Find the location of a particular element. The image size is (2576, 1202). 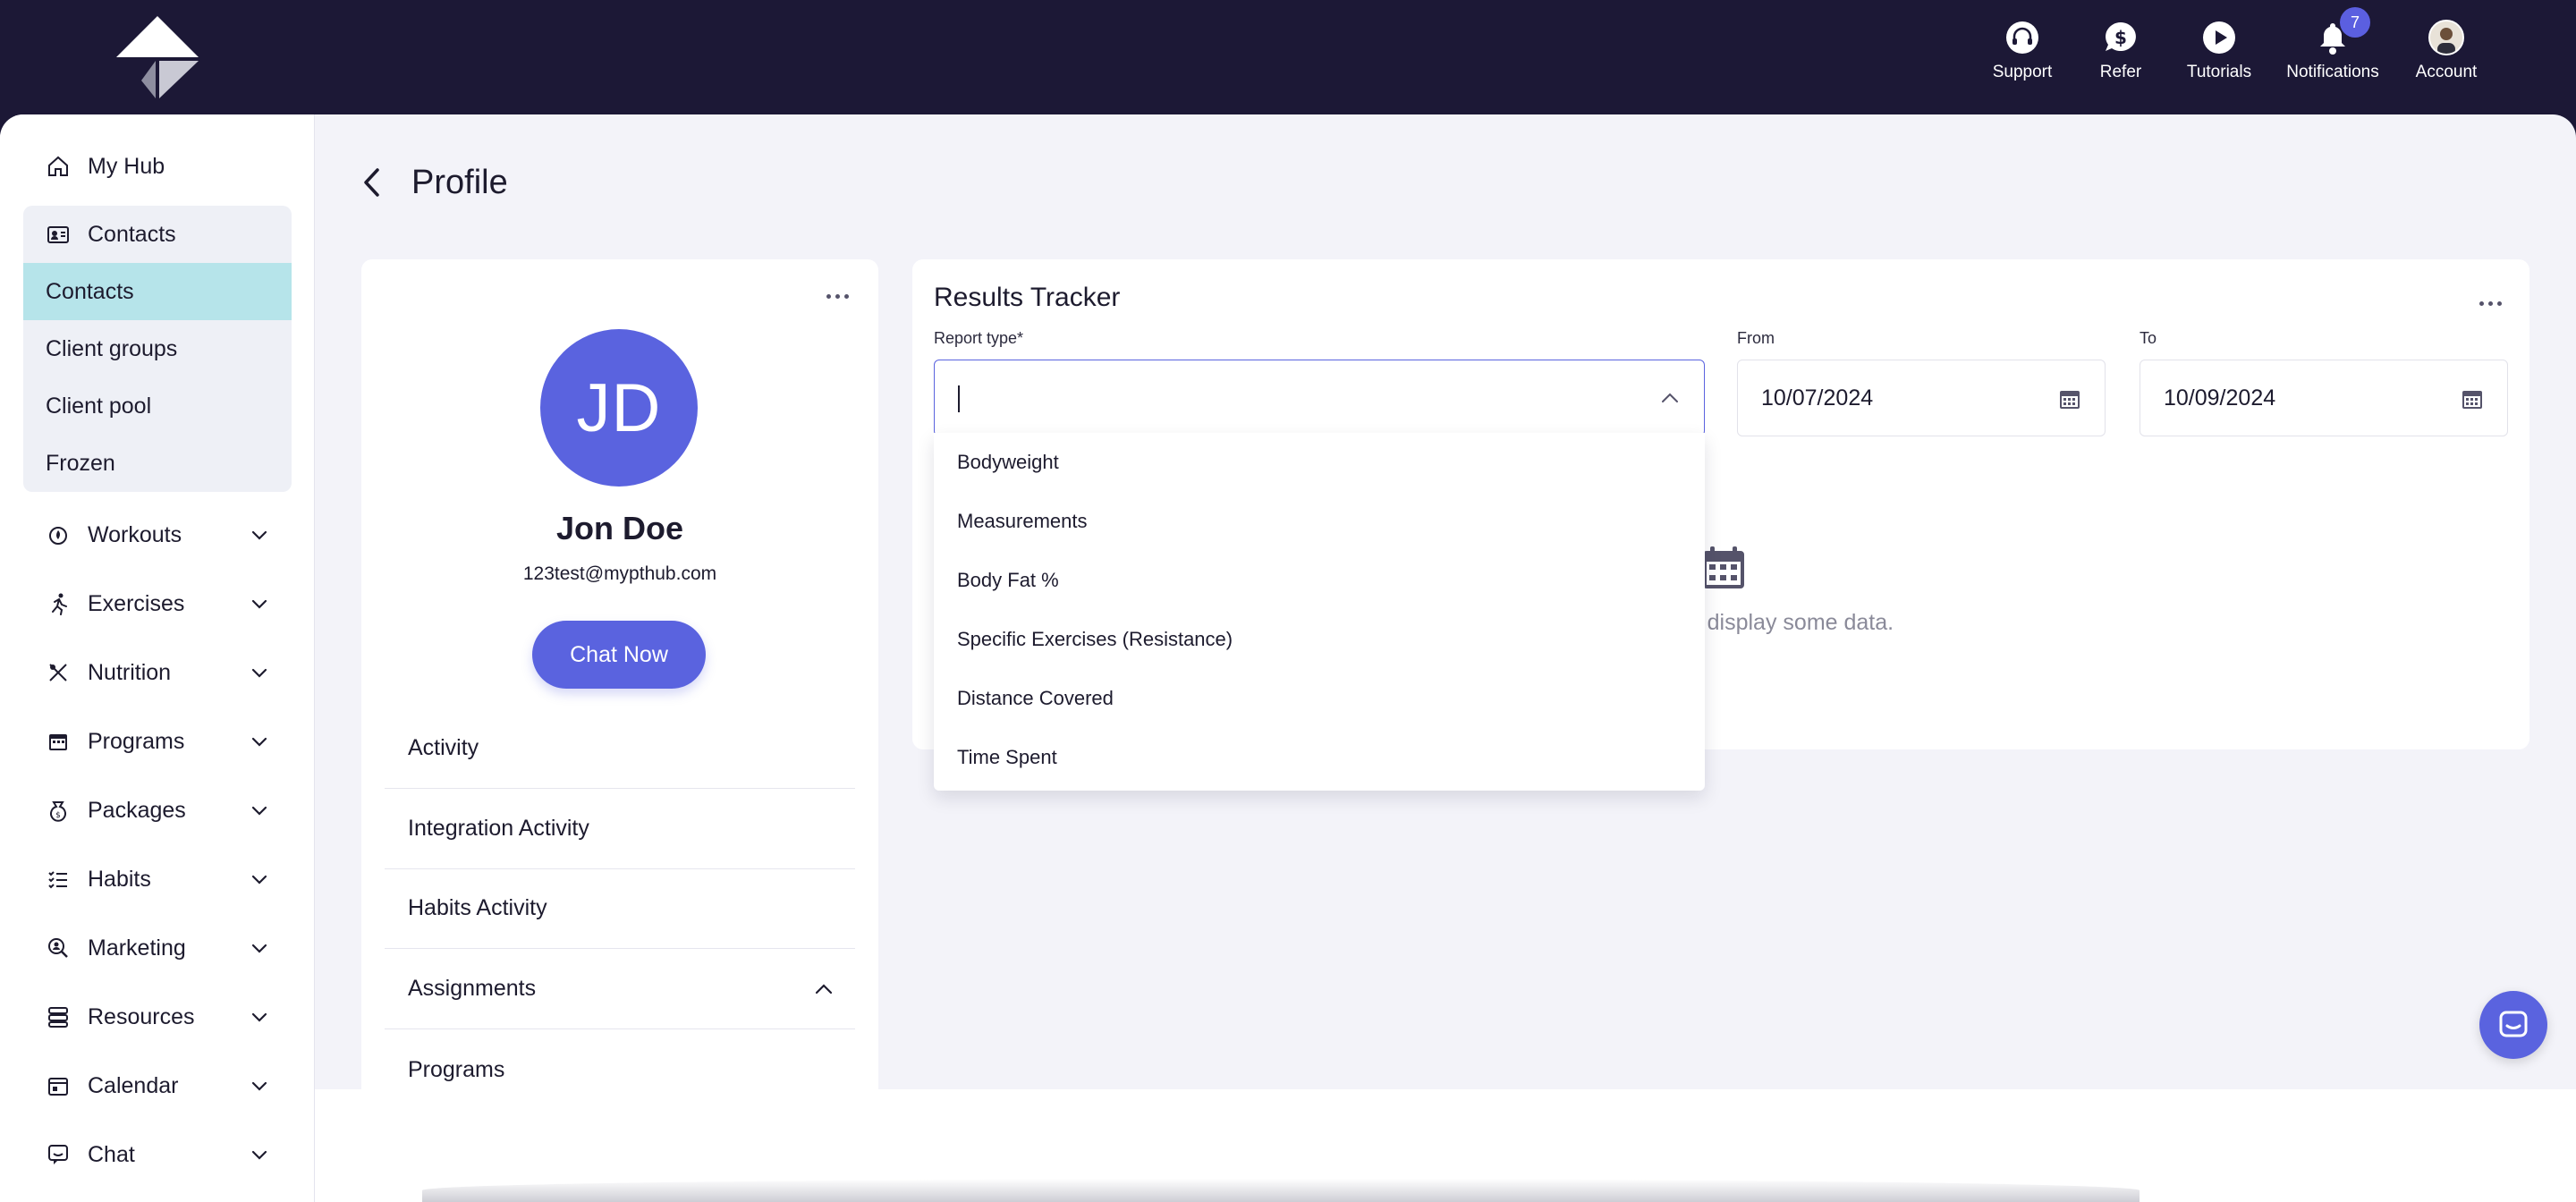

support-label: Support is located at coordinates (2022, 72).